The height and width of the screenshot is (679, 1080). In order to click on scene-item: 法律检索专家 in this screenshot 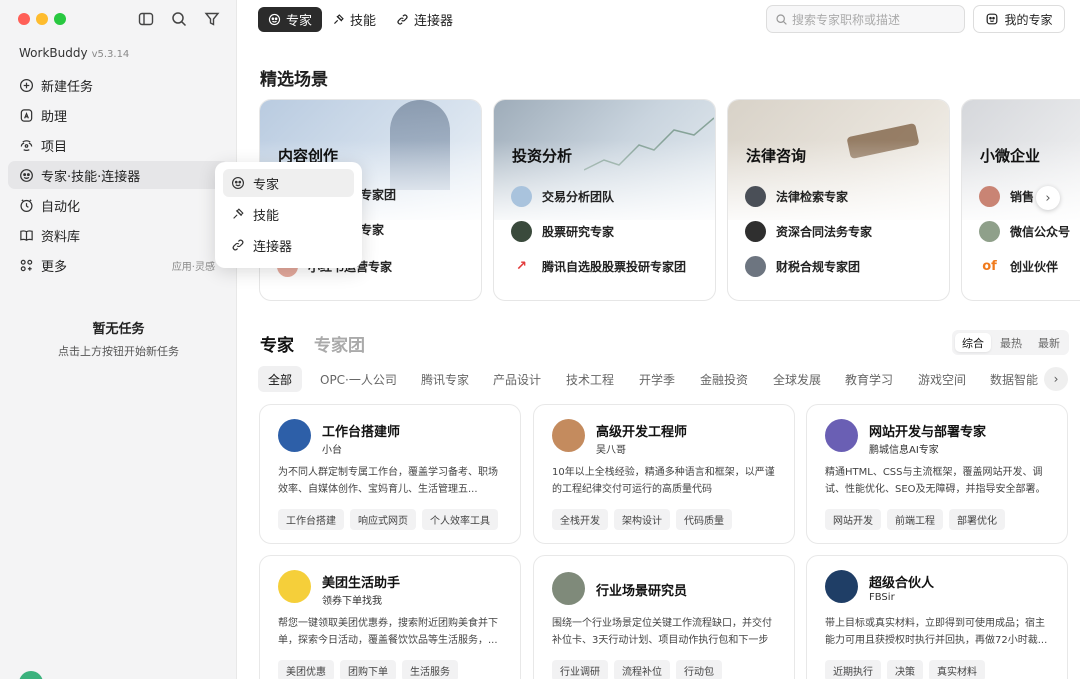, I will do `click(796, 196)`.